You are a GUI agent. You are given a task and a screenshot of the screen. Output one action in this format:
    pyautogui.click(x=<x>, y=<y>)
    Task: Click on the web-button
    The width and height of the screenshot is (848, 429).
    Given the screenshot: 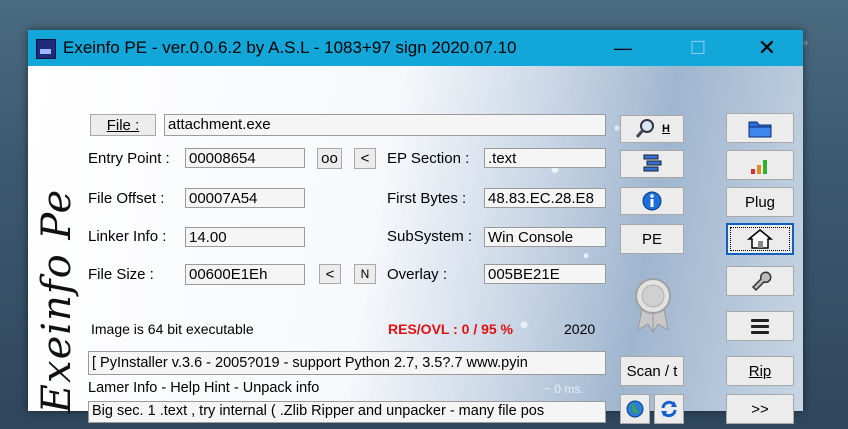 What is the action you would take?
    pyautogui.click(x=635, y=409)
    